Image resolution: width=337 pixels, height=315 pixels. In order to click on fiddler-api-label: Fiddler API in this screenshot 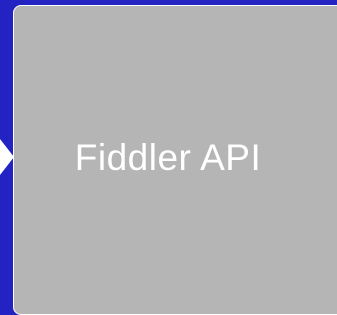, I will do `click(168, 157)`.